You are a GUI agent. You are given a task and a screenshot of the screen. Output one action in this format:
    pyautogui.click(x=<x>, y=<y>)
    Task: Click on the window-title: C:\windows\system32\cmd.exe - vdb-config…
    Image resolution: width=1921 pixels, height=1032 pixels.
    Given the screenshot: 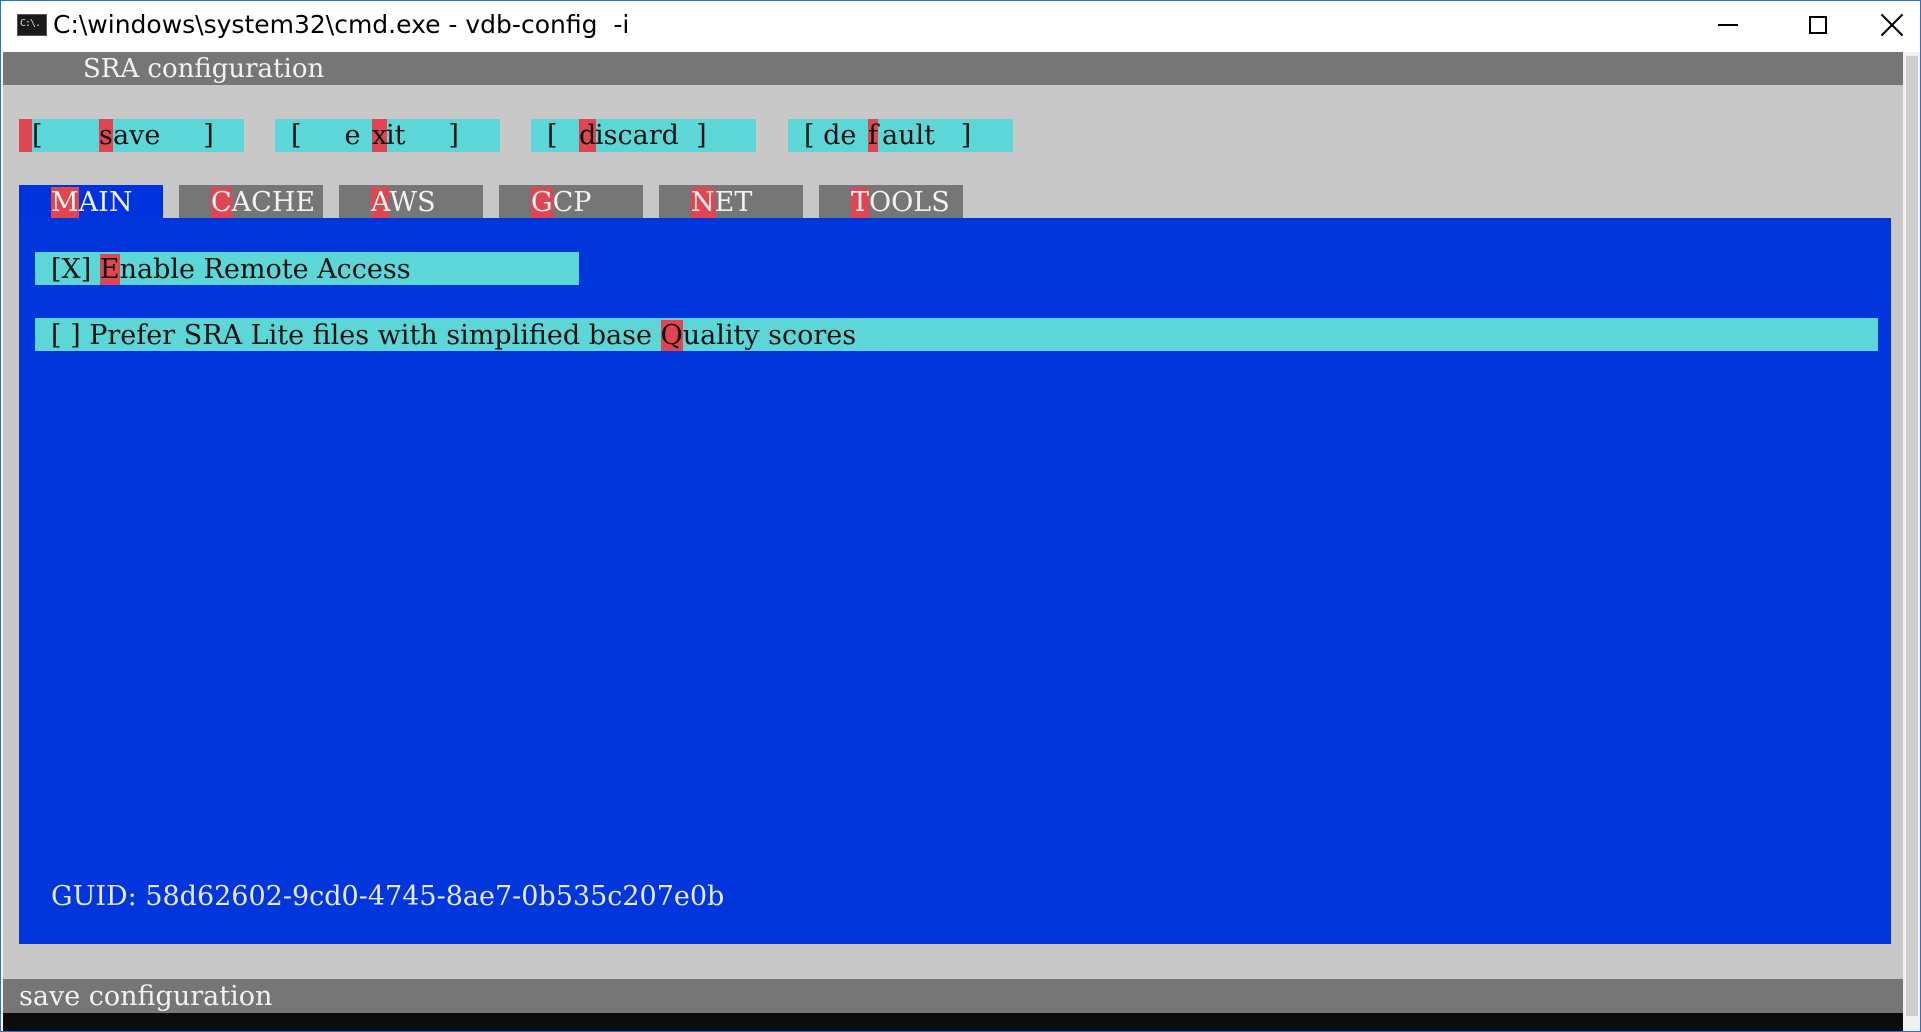 What is the action you would take?
    pyautogui.click(x=341, y=24)
    